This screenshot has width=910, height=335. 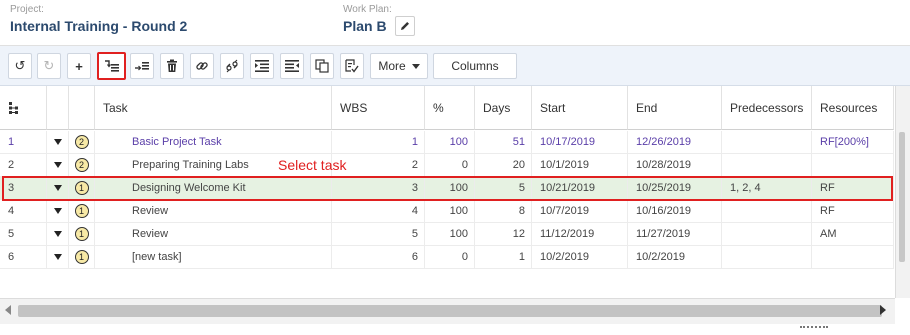 I want to click on hierarchy-header, so click(x=23, y=108).